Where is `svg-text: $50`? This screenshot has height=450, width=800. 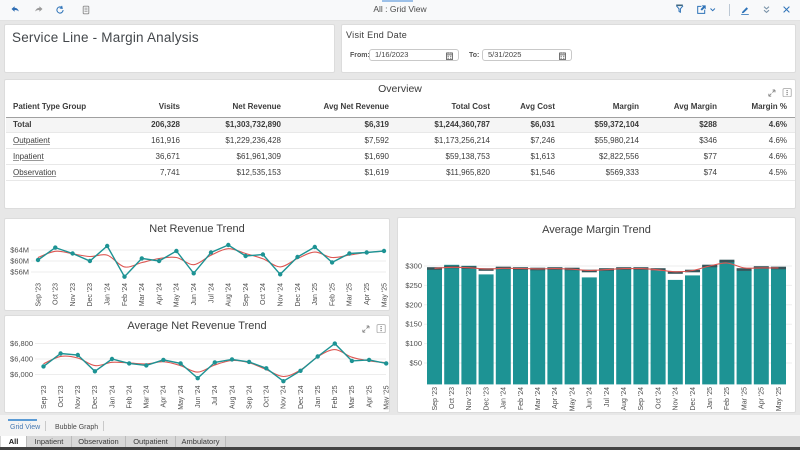
svg-text: $50 is located at coordinates (415, 363).